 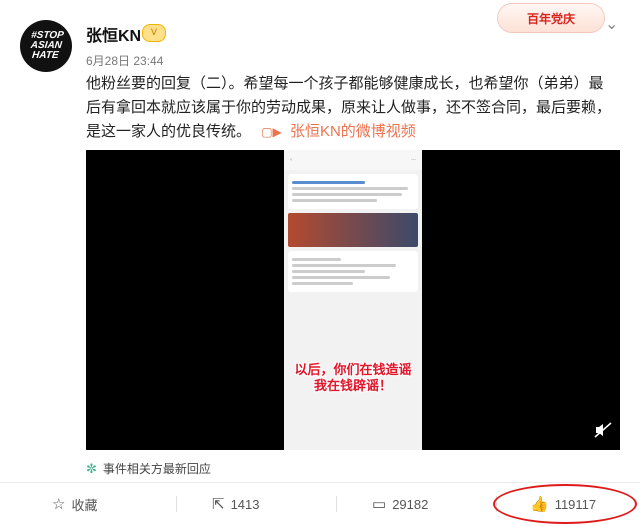 What do you see at coordinates (59, 504) in the screenshot?
I see `star-icon: ☆` at bounding box center [59, 504].